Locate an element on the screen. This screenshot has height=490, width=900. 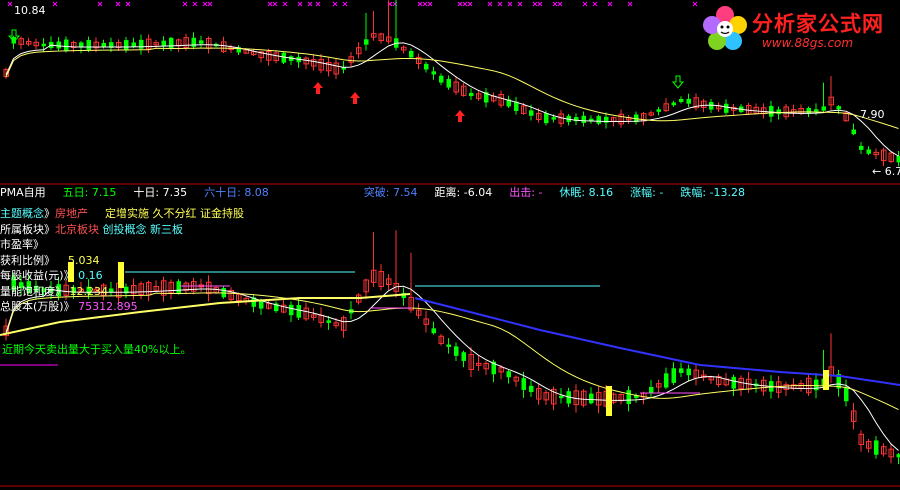
volume-note: 近期今天卖出量大于买入量40%以上。 is located at coordinates (97, 349).